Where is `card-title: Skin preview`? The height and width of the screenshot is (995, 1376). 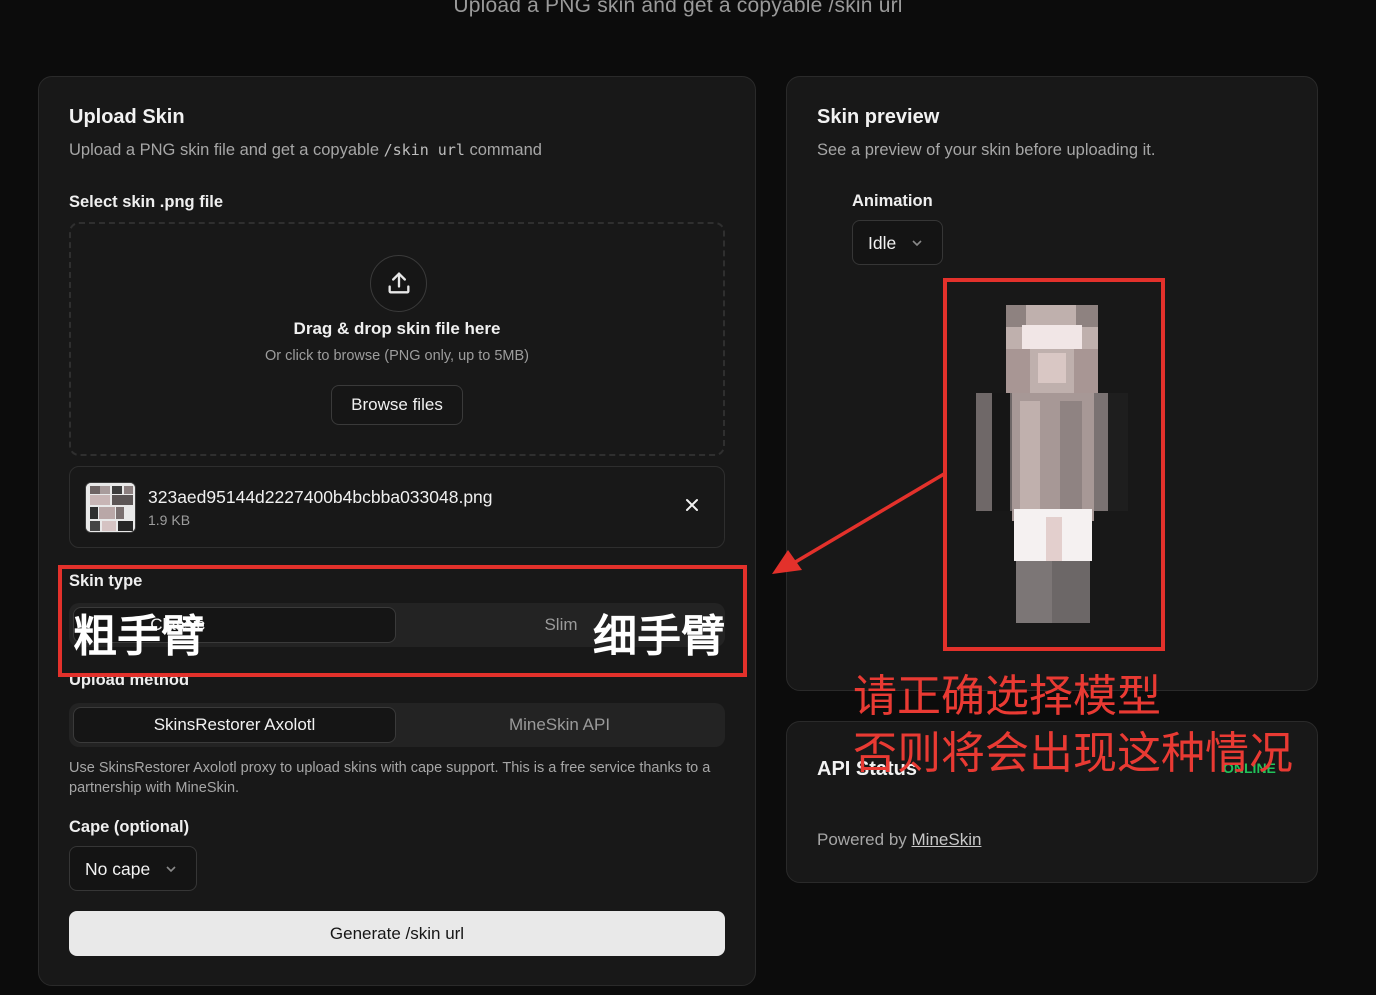 card-title: Skin preview is located at coordinates (878, 117).